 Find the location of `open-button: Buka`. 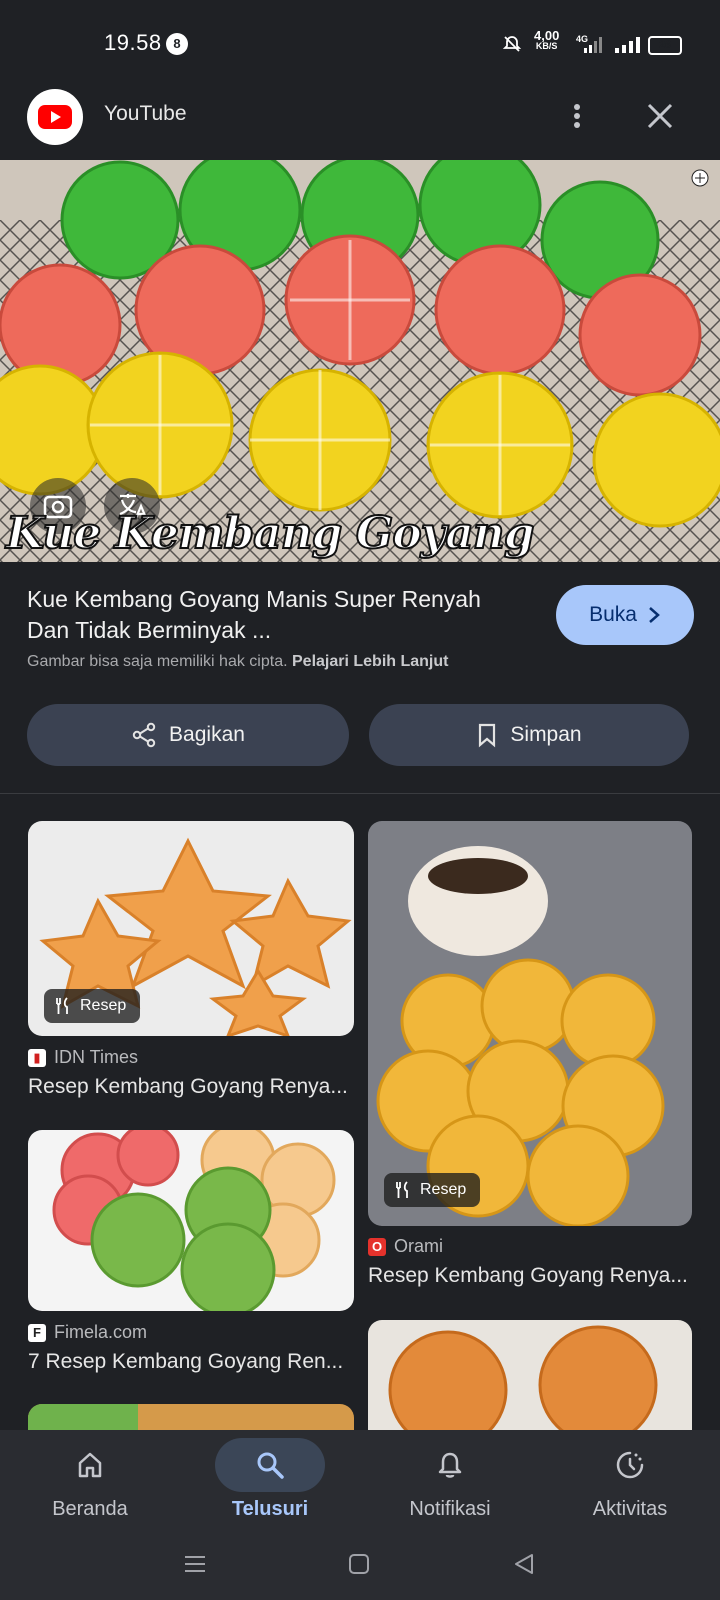

open-button: Buka is located at coordinates (625, 615).